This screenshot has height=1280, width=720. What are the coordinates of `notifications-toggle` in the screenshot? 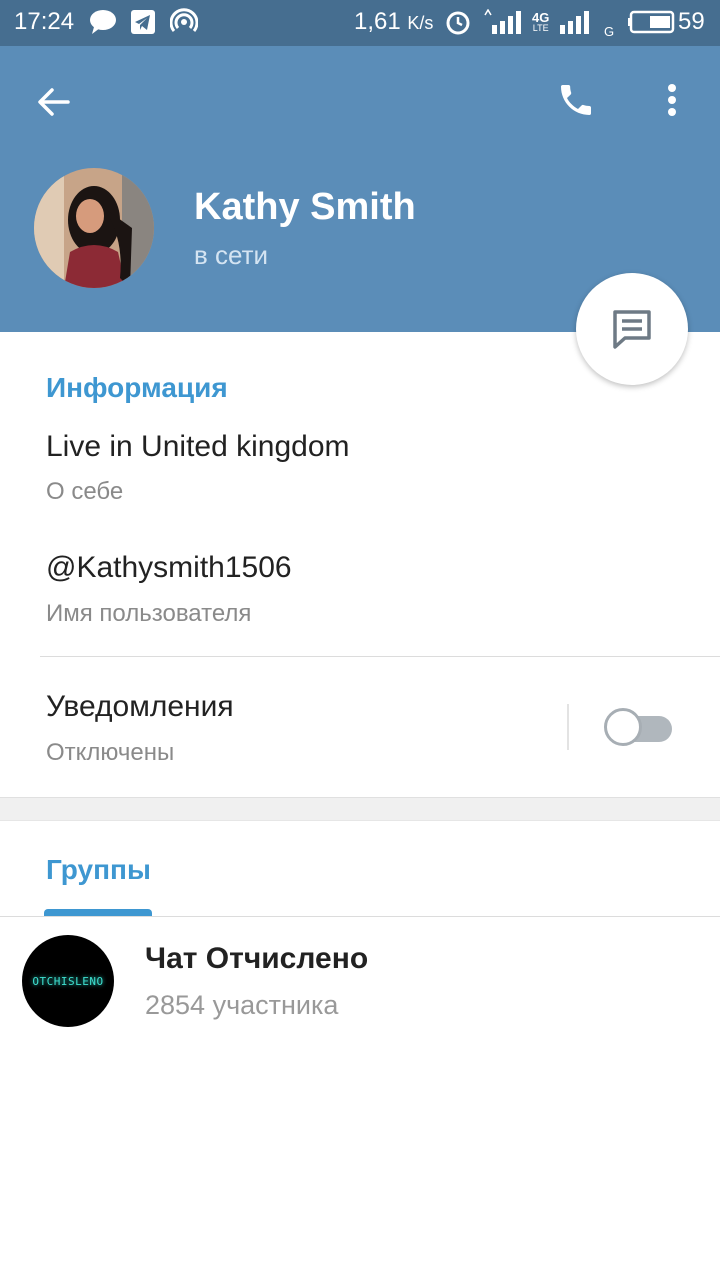 It's located at (639, 727).